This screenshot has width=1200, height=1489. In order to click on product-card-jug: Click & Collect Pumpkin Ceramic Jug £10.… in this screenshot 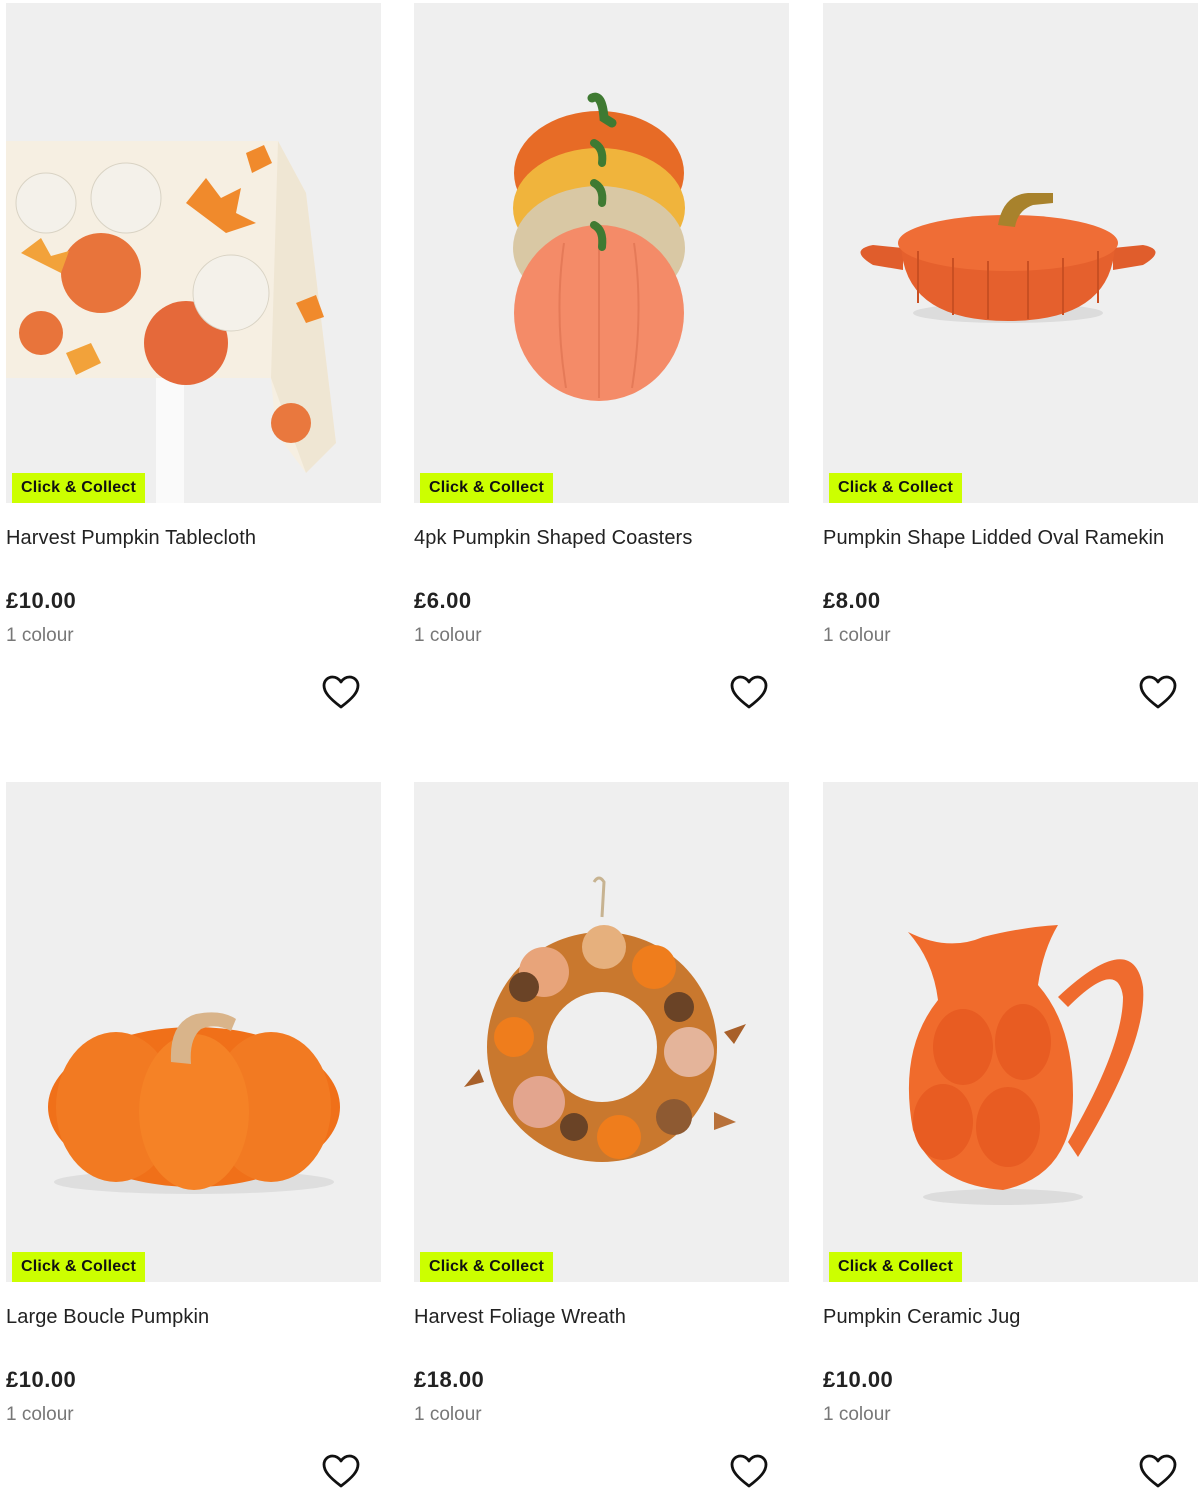, I will do `click(1010, 1135)`.